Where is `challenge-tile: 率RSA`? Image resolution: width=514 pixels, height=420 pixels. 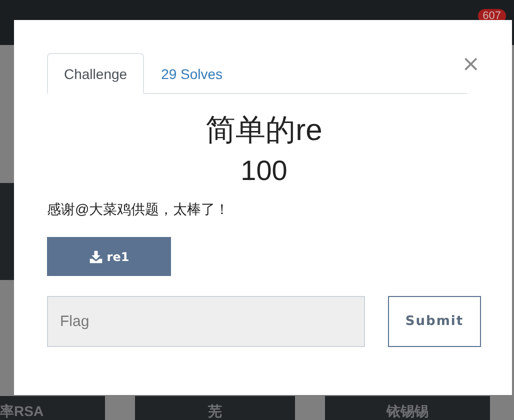 challenge-tile: 率RSA is located at coordinates (52, 408).